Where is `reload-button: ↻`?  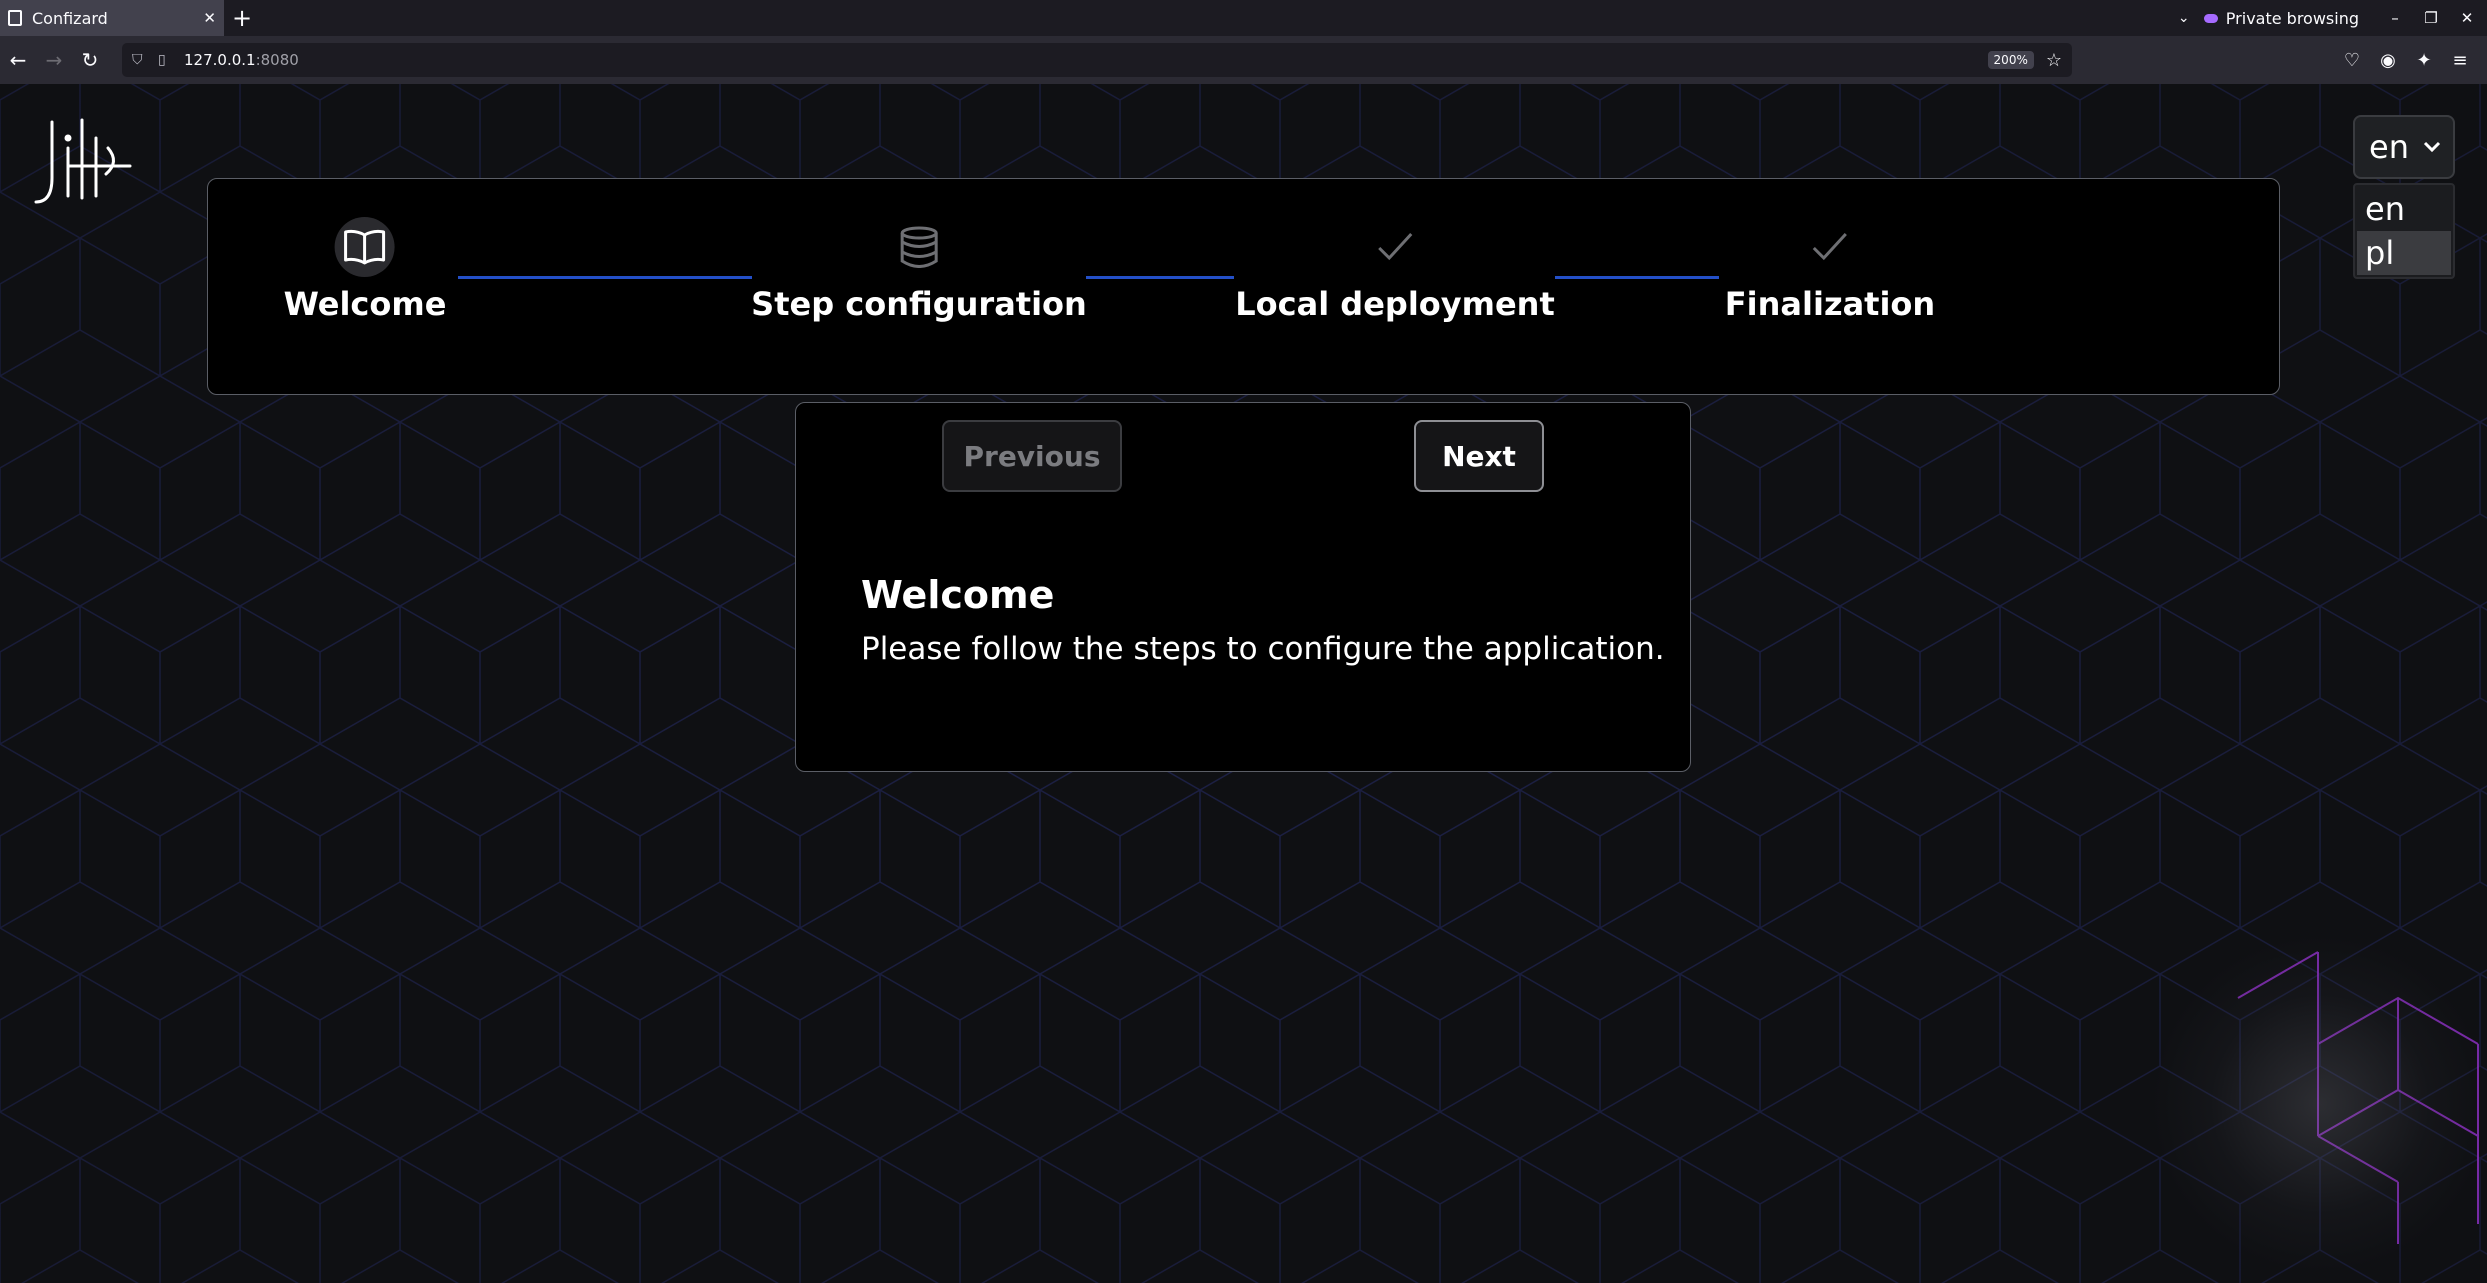 reload-button: ↻ is located at coordinates (90, 60).